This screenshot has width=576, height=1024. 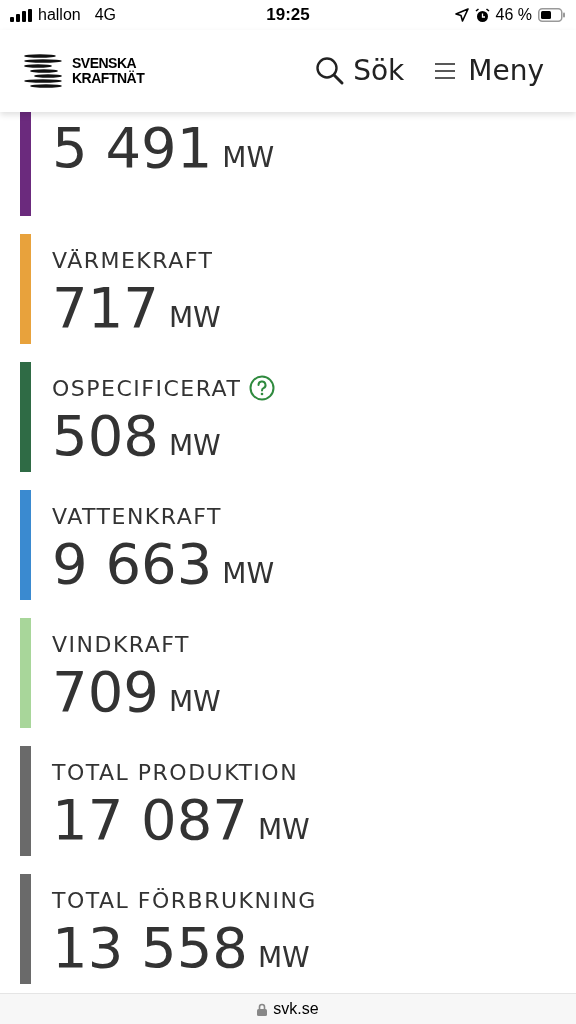 I want to click on category-label: VATTENKRAFT, so click(x=137, y=516).